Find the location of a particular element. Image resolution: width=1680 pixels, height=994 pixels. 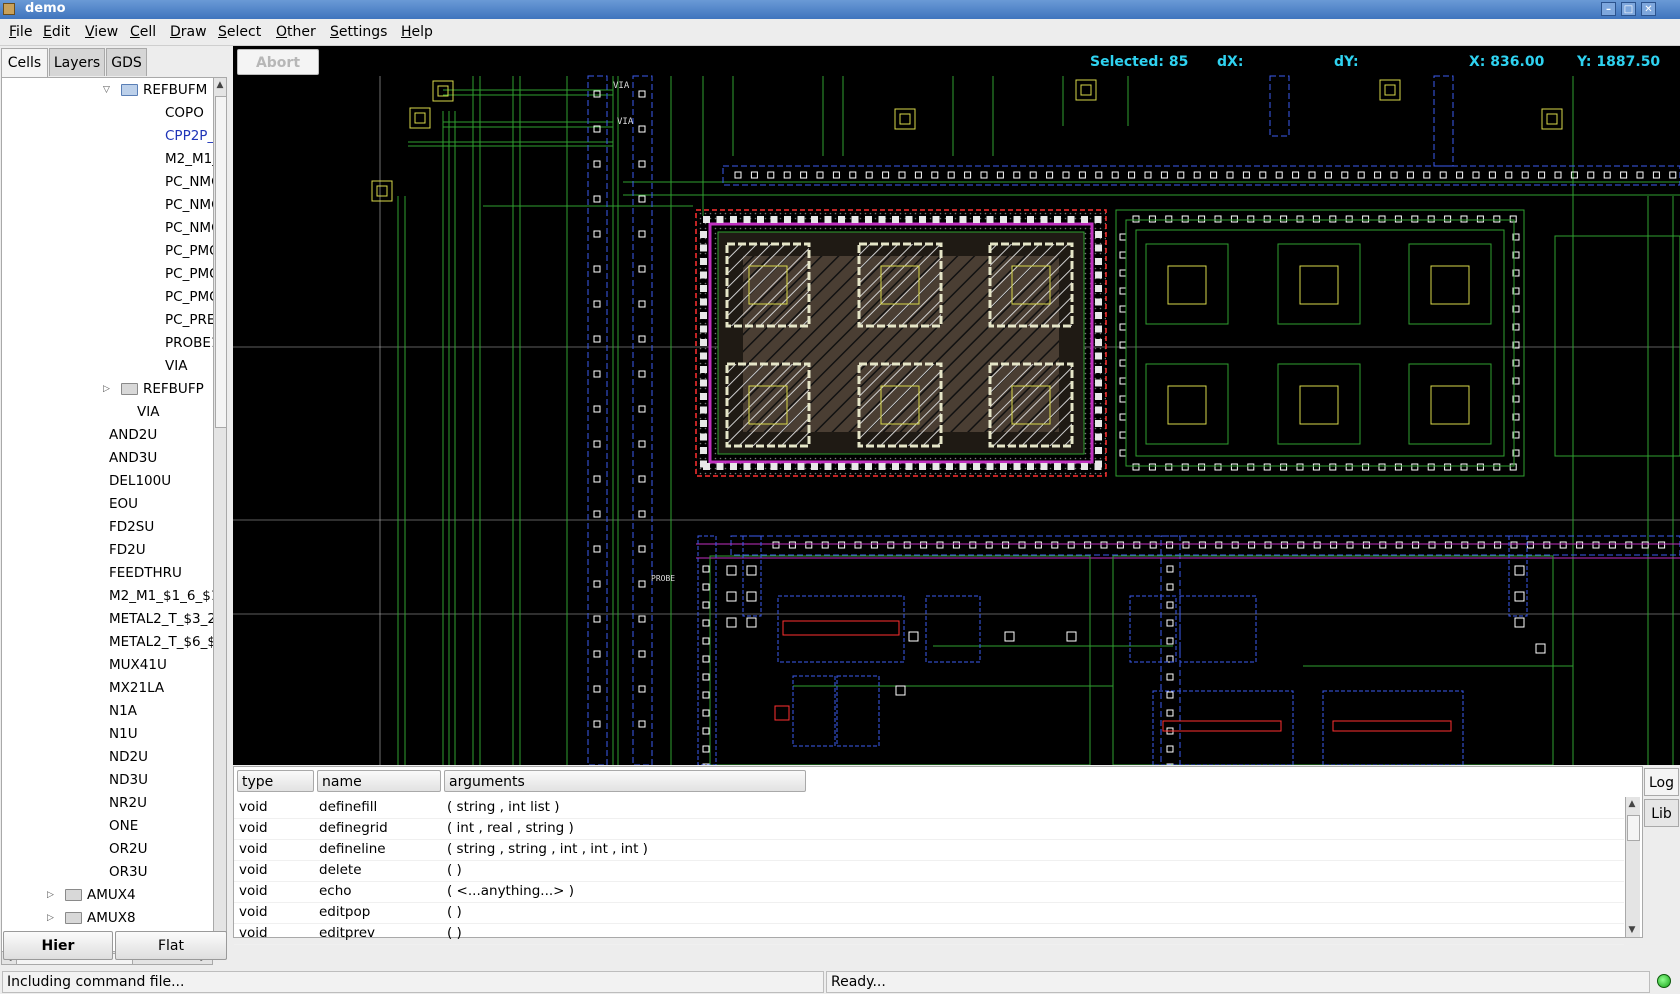

tree-item: CPP2P_D is located at coordinates (189, 136).